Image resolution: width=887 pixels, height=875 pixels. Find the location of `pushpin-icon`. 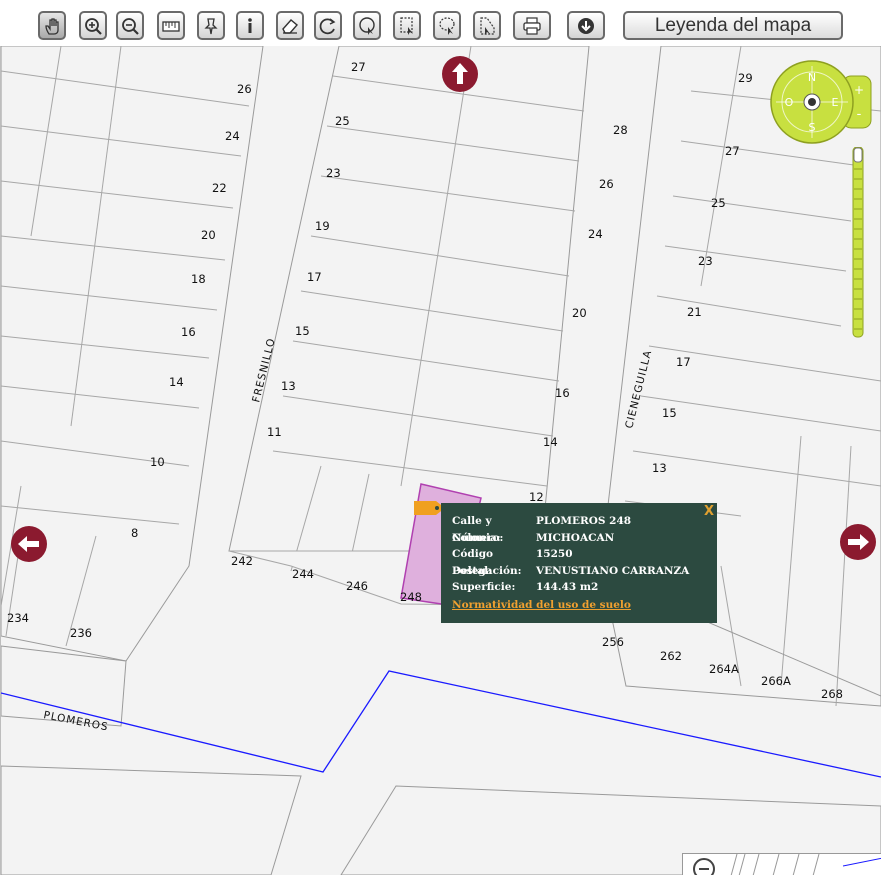

pushpin-icon is located at coordinates (211, 25).